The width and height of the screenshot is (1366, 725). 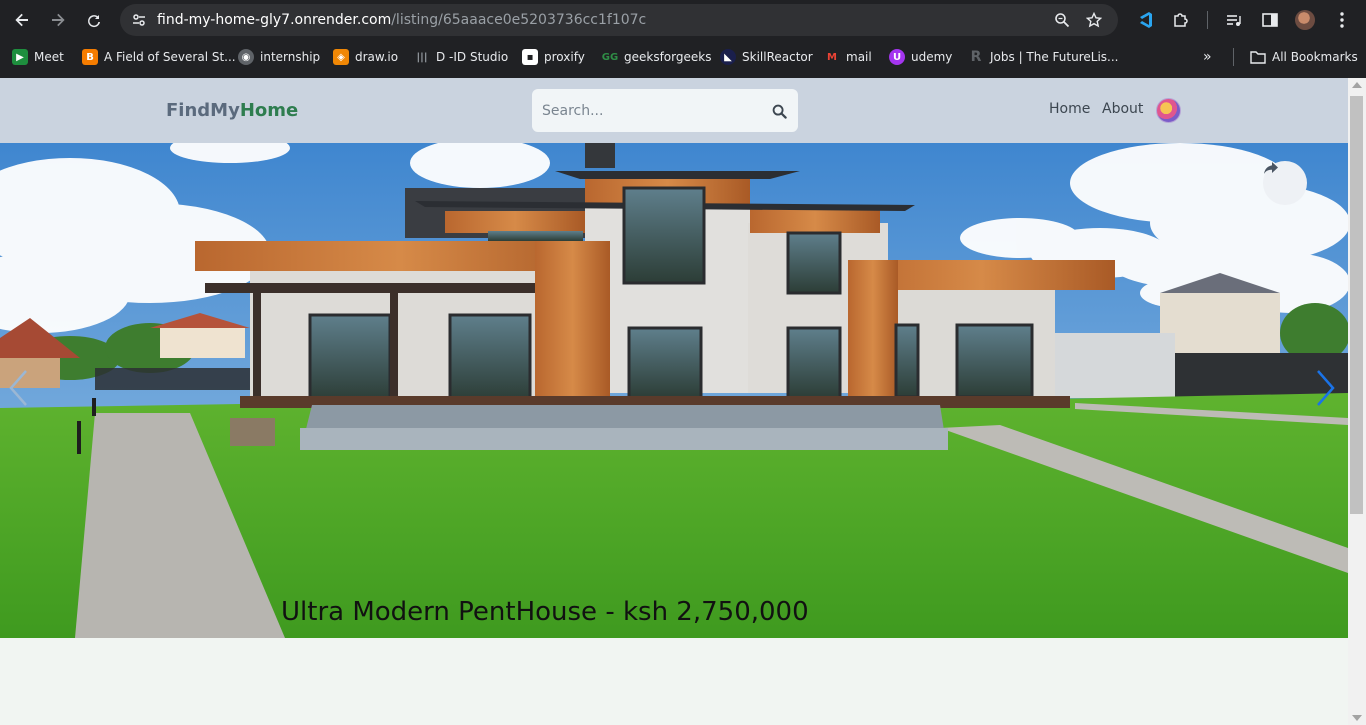 What do you see at coordinates (1258, 57) in the screenshot?
I see `folder-icon` at bounding box center [1258, 57].